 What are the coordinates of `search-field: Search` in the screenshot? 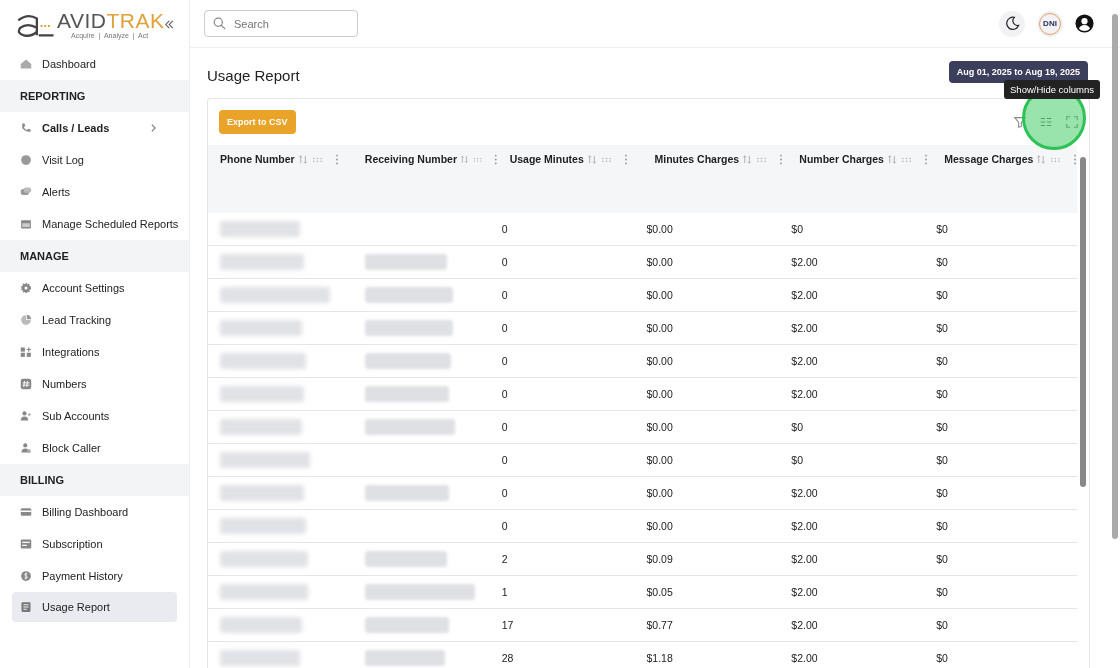 It's located at (281, 23).